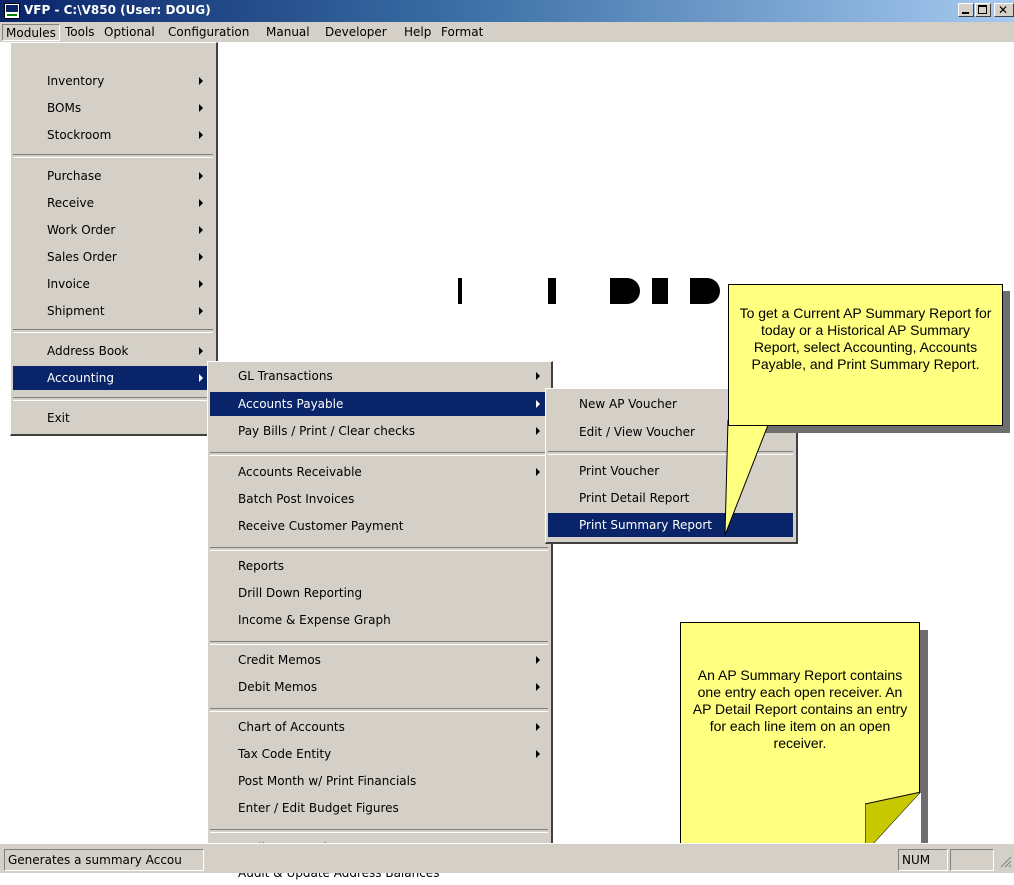 The width and height of the screenshot is (1014, 885). Describe the element at coordinates (318, 808) in the screenshot. I see `menu-item-label: Enter / Edit Budget Figures` at that location.